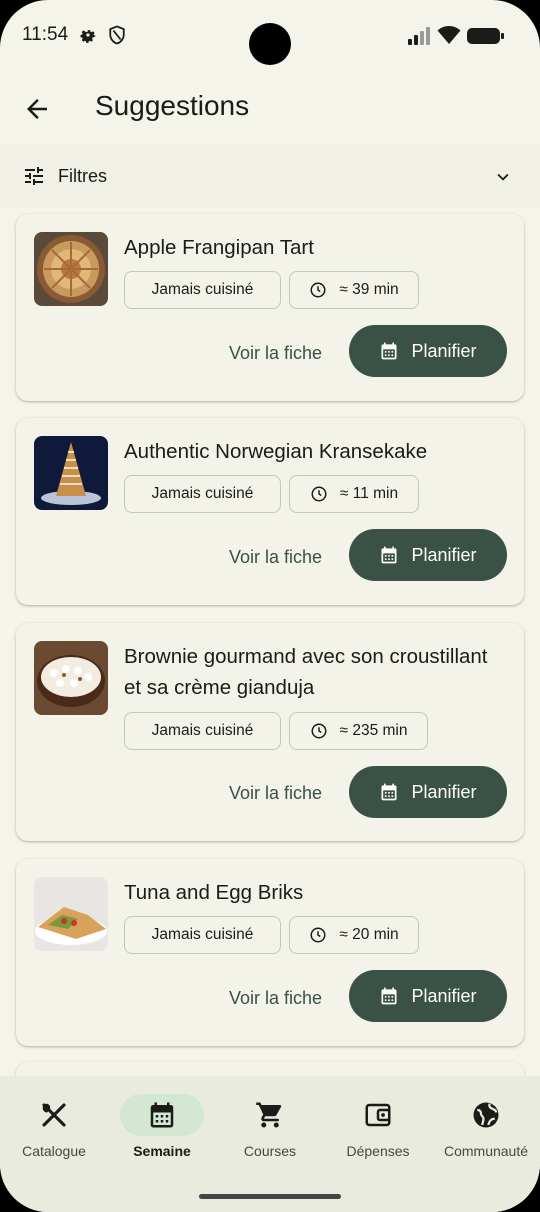  Describe the element at coordinates (369, 289) in the screenshot. I see `duration-label: ≈ 39 min` at that location.